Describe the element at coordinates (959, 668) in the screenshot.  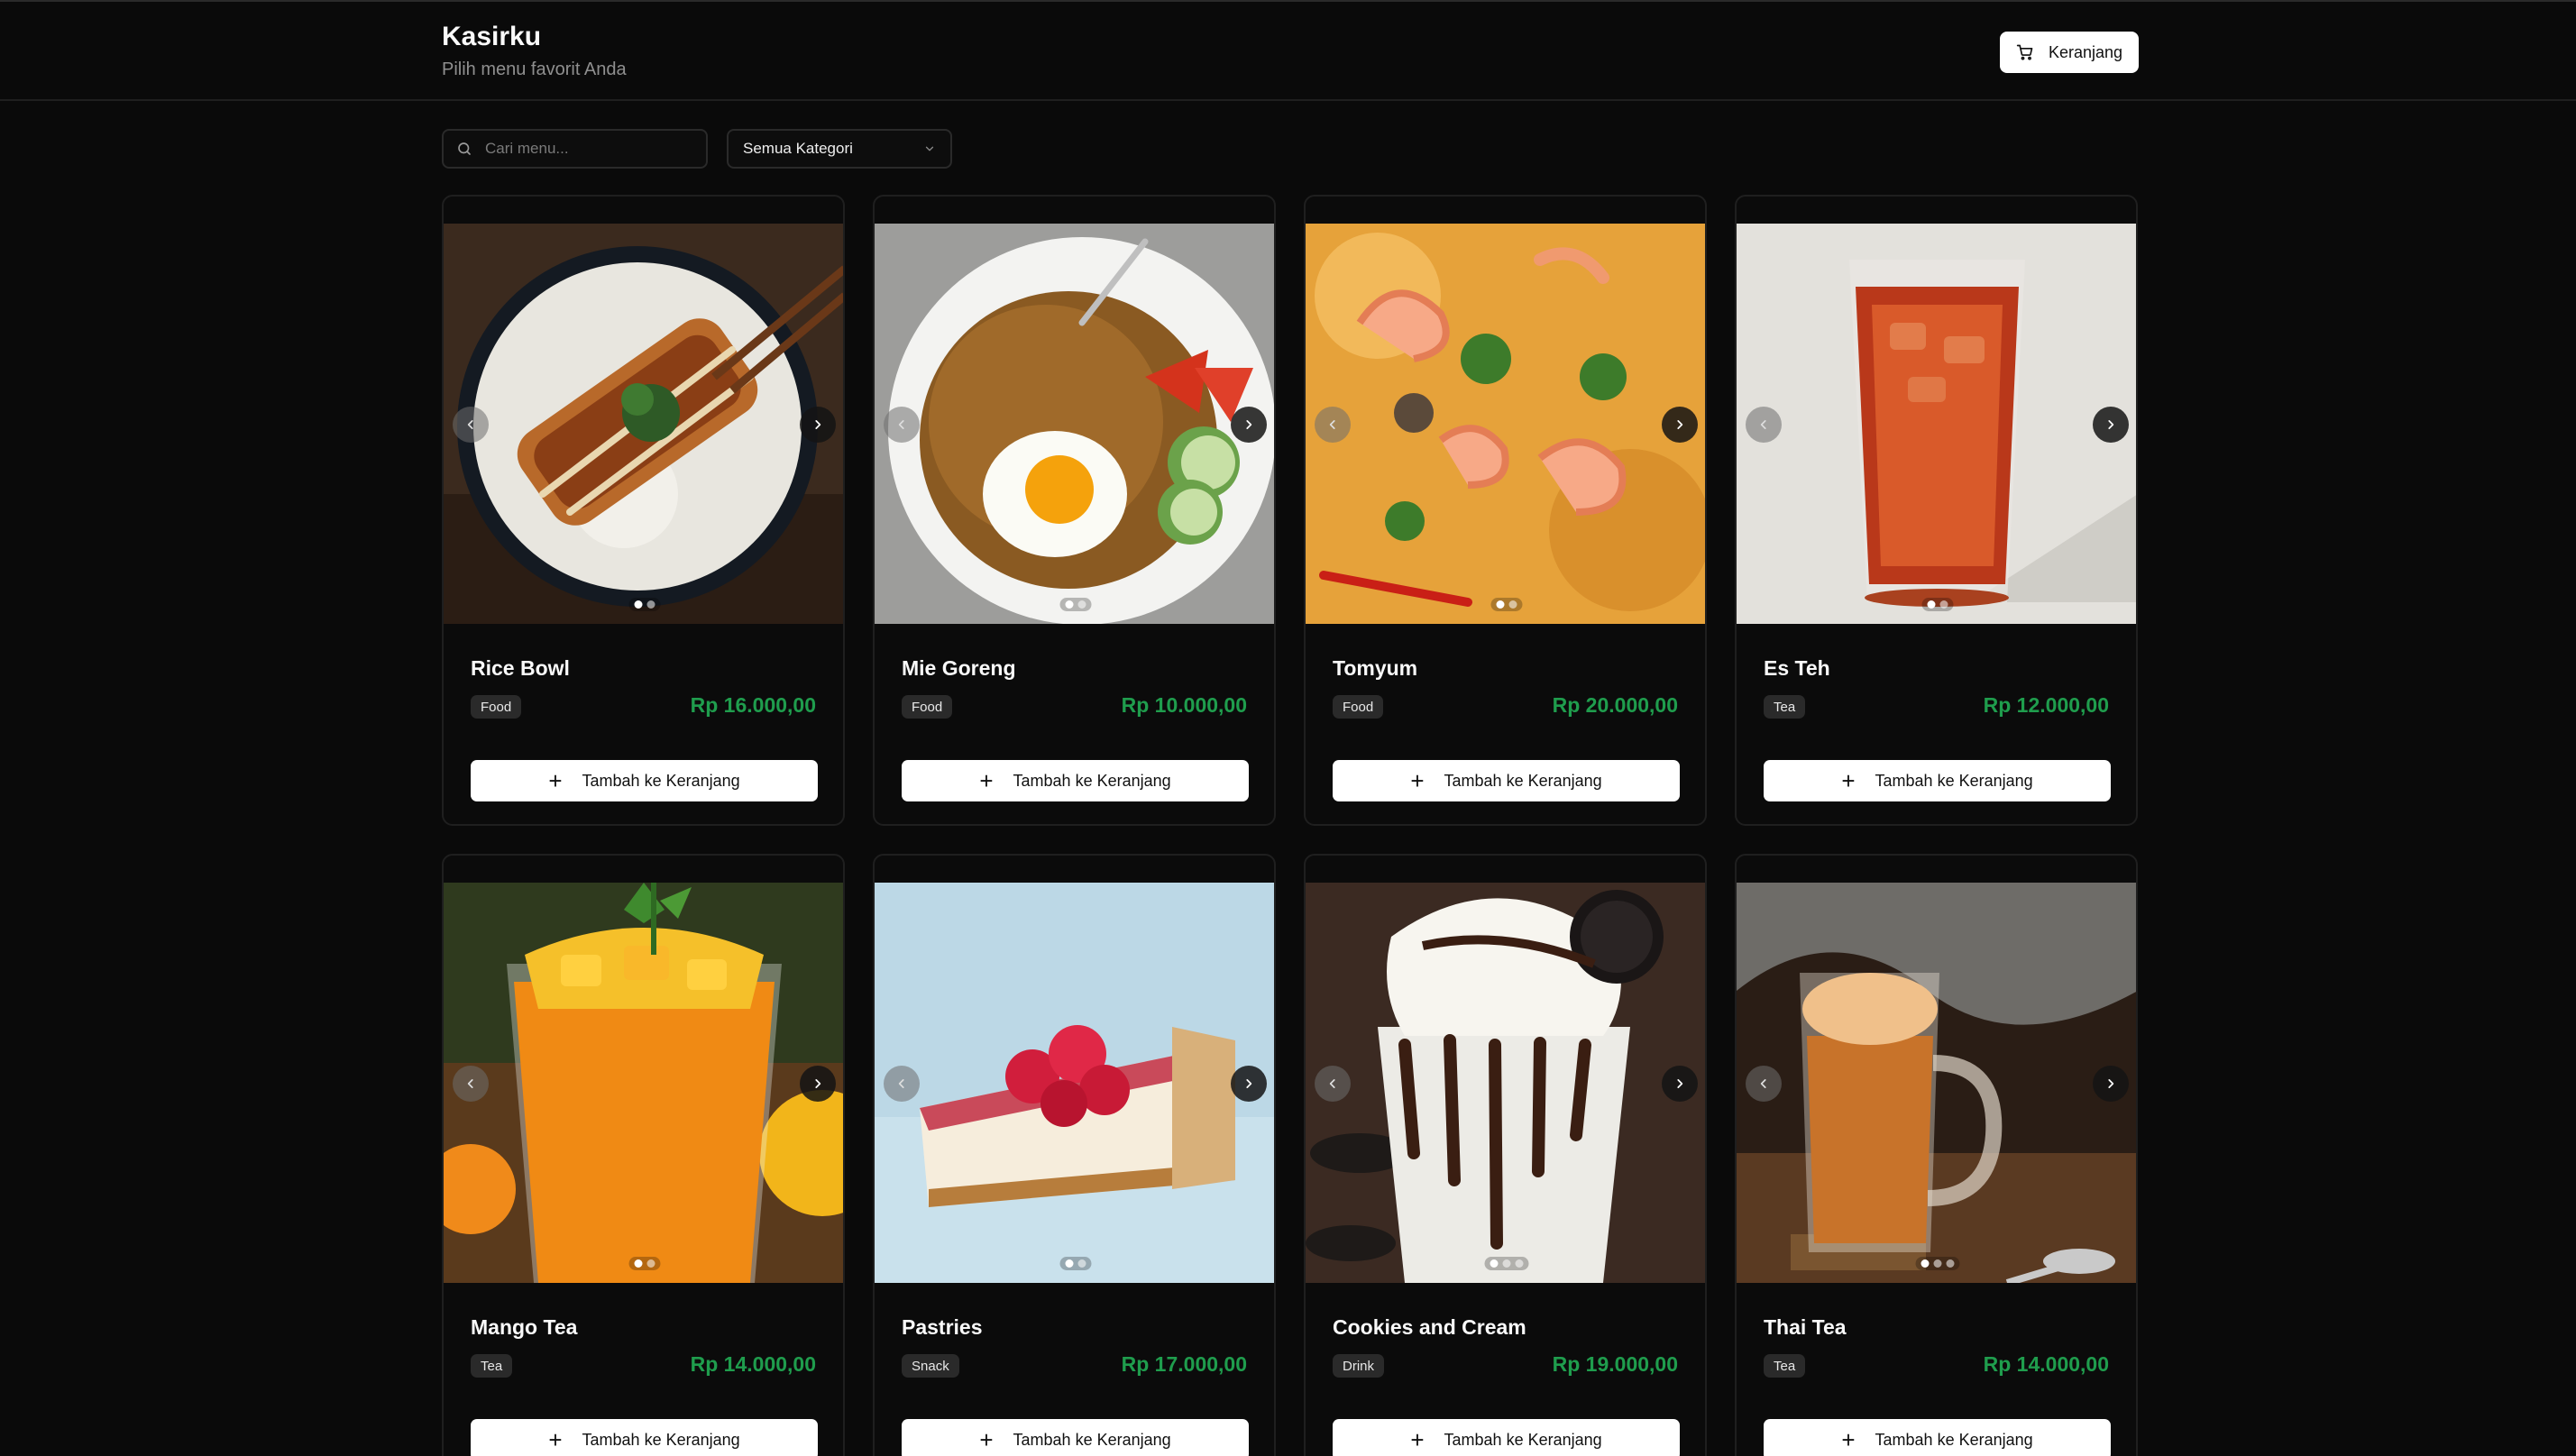
I see `product-name: Mie Goreng` at that location.